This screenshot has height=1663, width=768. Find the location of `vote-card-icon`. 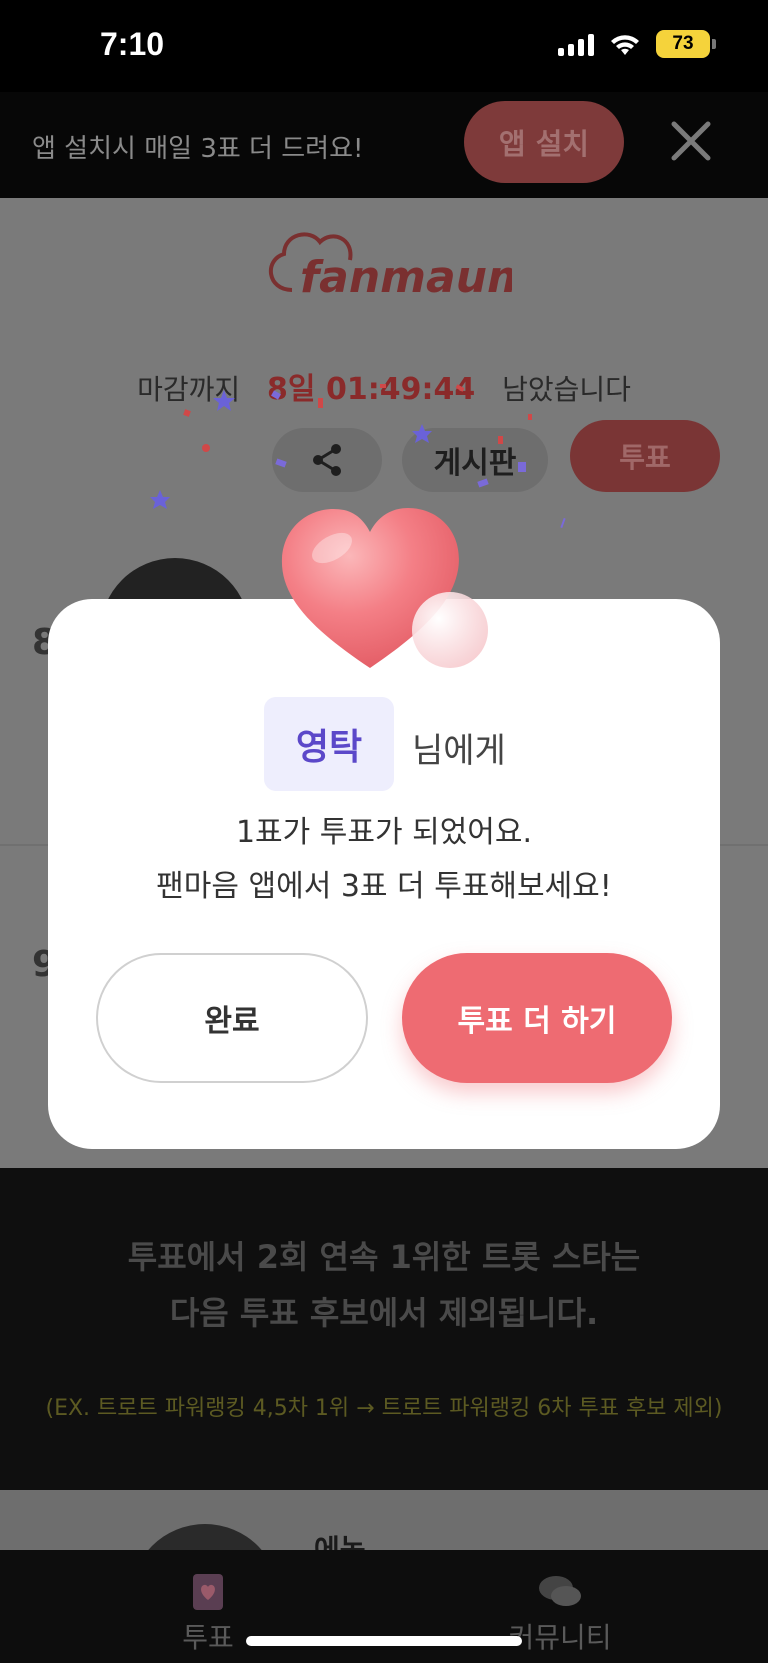

vote-card-icon is located at coordinates (208, 1592).